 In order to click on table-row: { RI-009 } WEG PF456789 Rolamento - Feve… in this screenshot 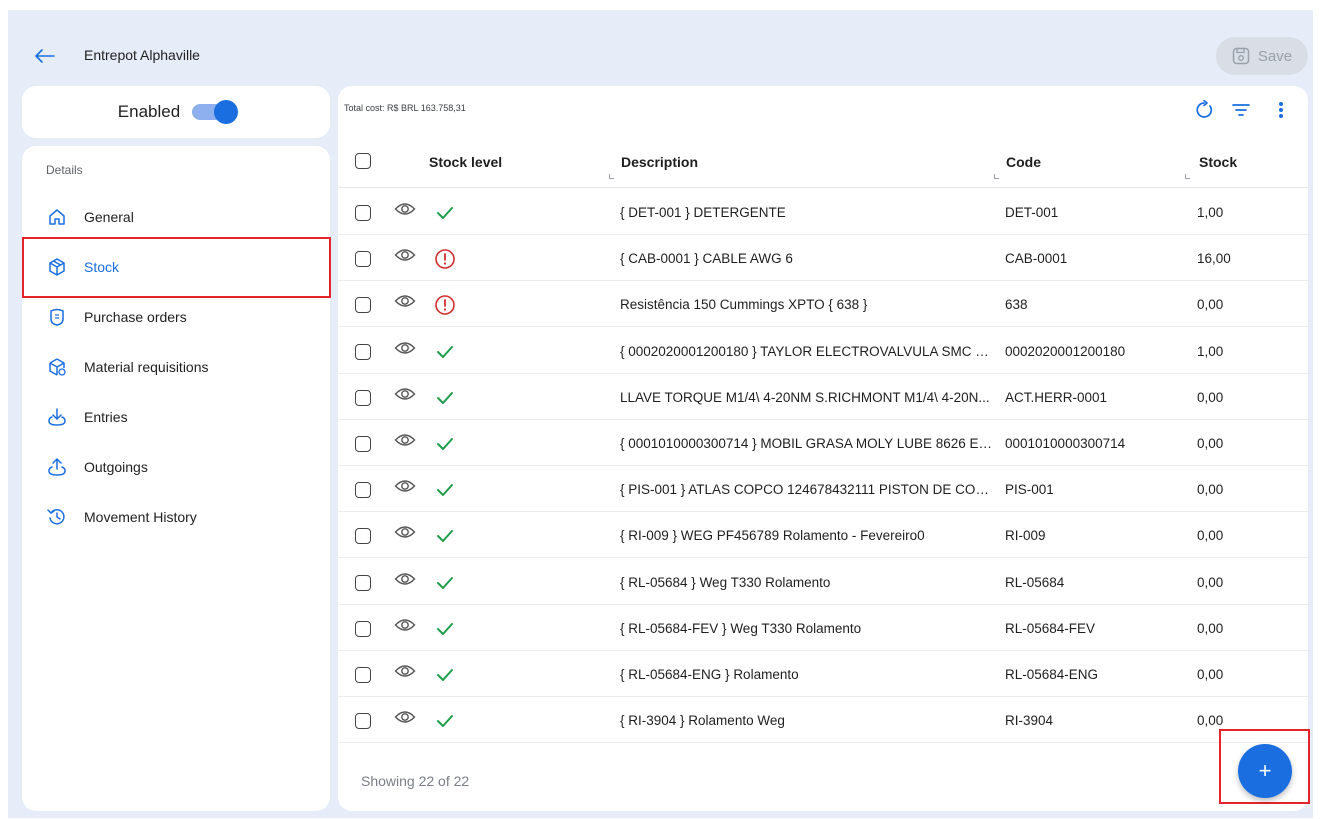, I will do `click(823, 535)`.